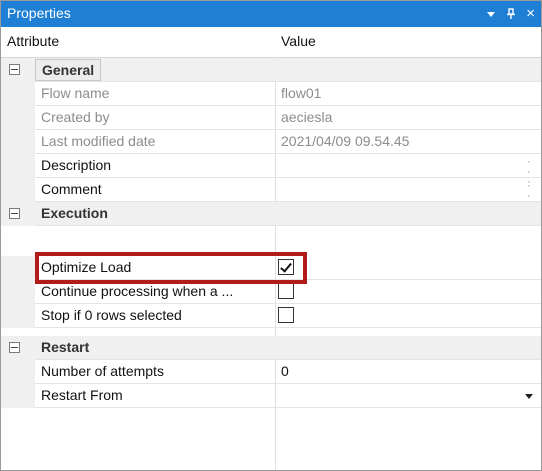 This screenshot has height=471, width=542. What do you see at coordinates (271, 14) in the screenshot?
I see `panel-titlebar: Properties ×` at bounding box center [271, 14].